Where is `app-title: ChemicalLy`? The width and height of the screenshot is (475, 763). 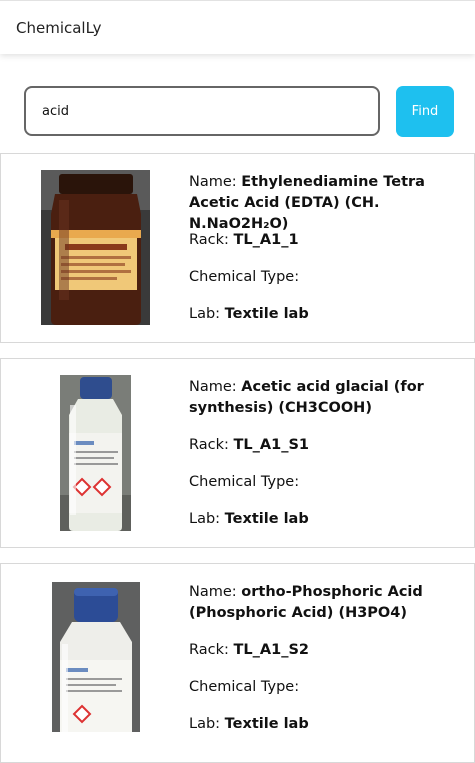 app-title: ChemicalLy is located at coordinates (59, 28).